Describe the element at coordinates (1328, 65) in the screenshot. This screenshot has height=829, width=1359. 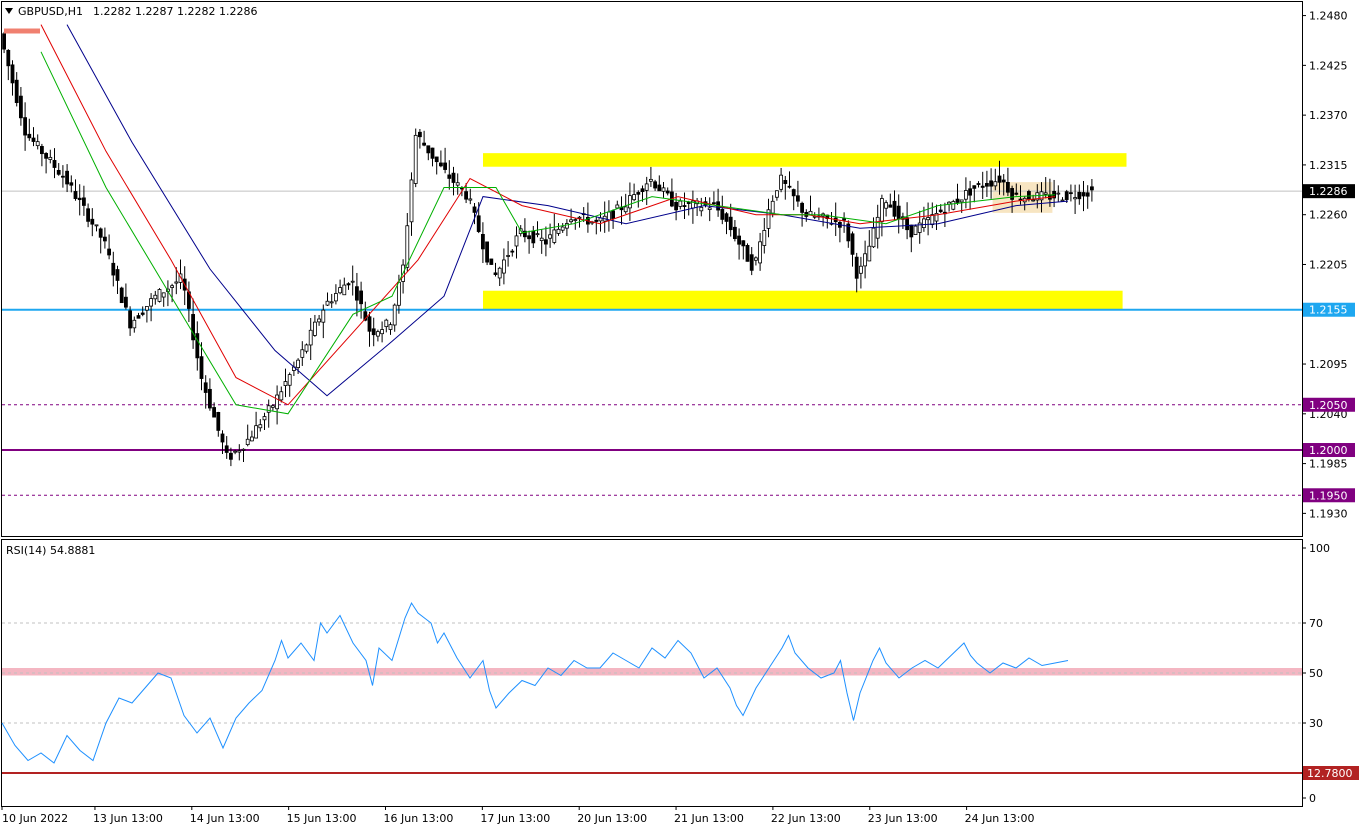
I see `price-tick-label: 1.2425` at that location.